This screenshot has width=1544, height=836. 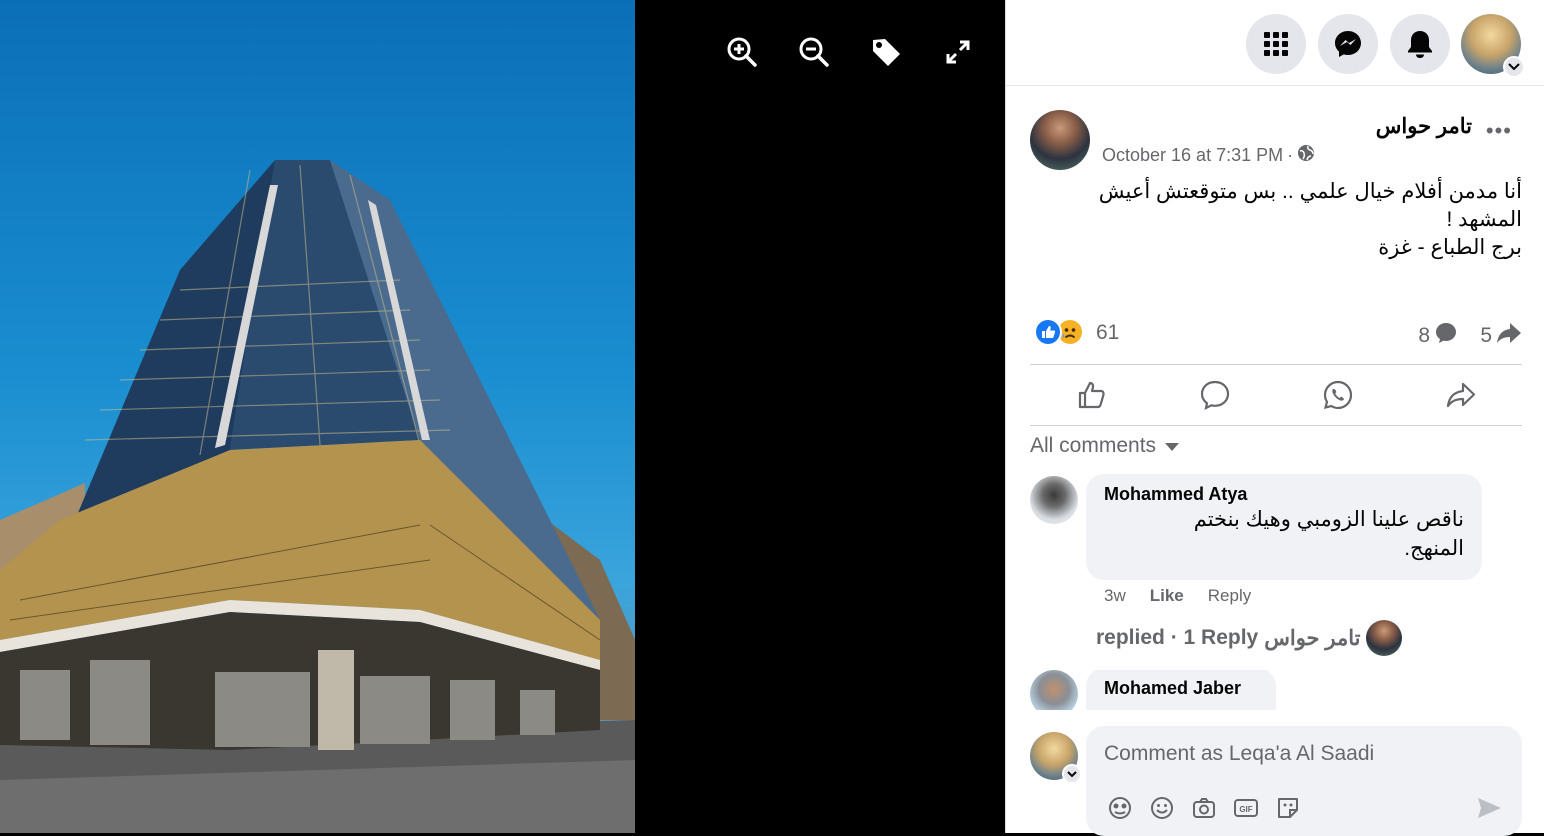 I want to click on comments-filter: All comments, so click(x=1105, y=446).